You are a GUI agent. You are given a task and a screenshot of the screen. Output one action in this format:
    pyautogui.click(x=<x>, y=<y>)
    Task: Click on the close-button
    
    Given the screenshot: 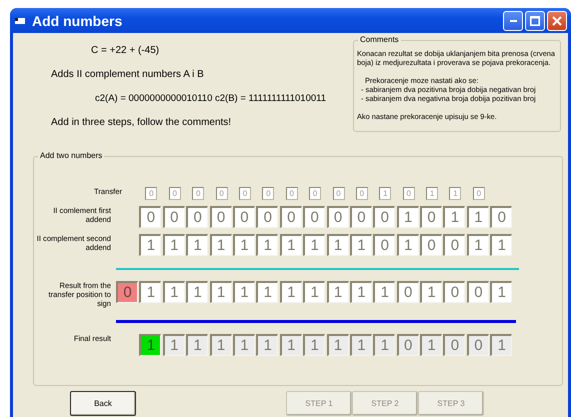 What is the action you would take?
    pyautogui.click(x=557, y=20)
    